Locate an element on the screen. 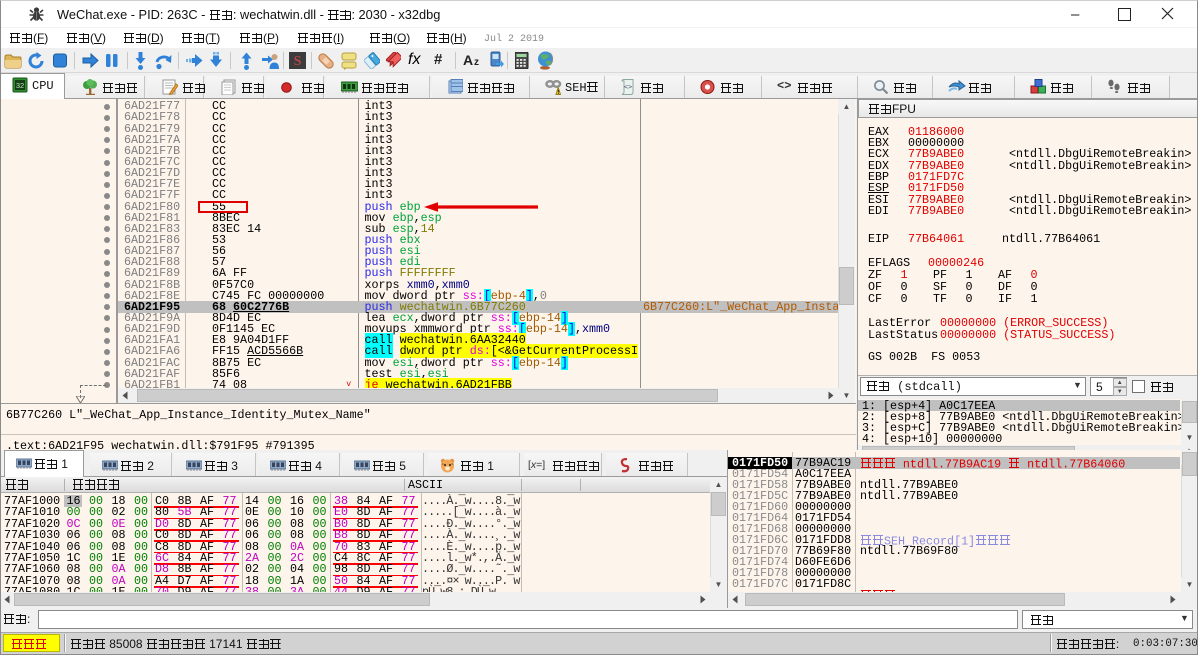  svg-text: S is located at coordinates (298, 61).